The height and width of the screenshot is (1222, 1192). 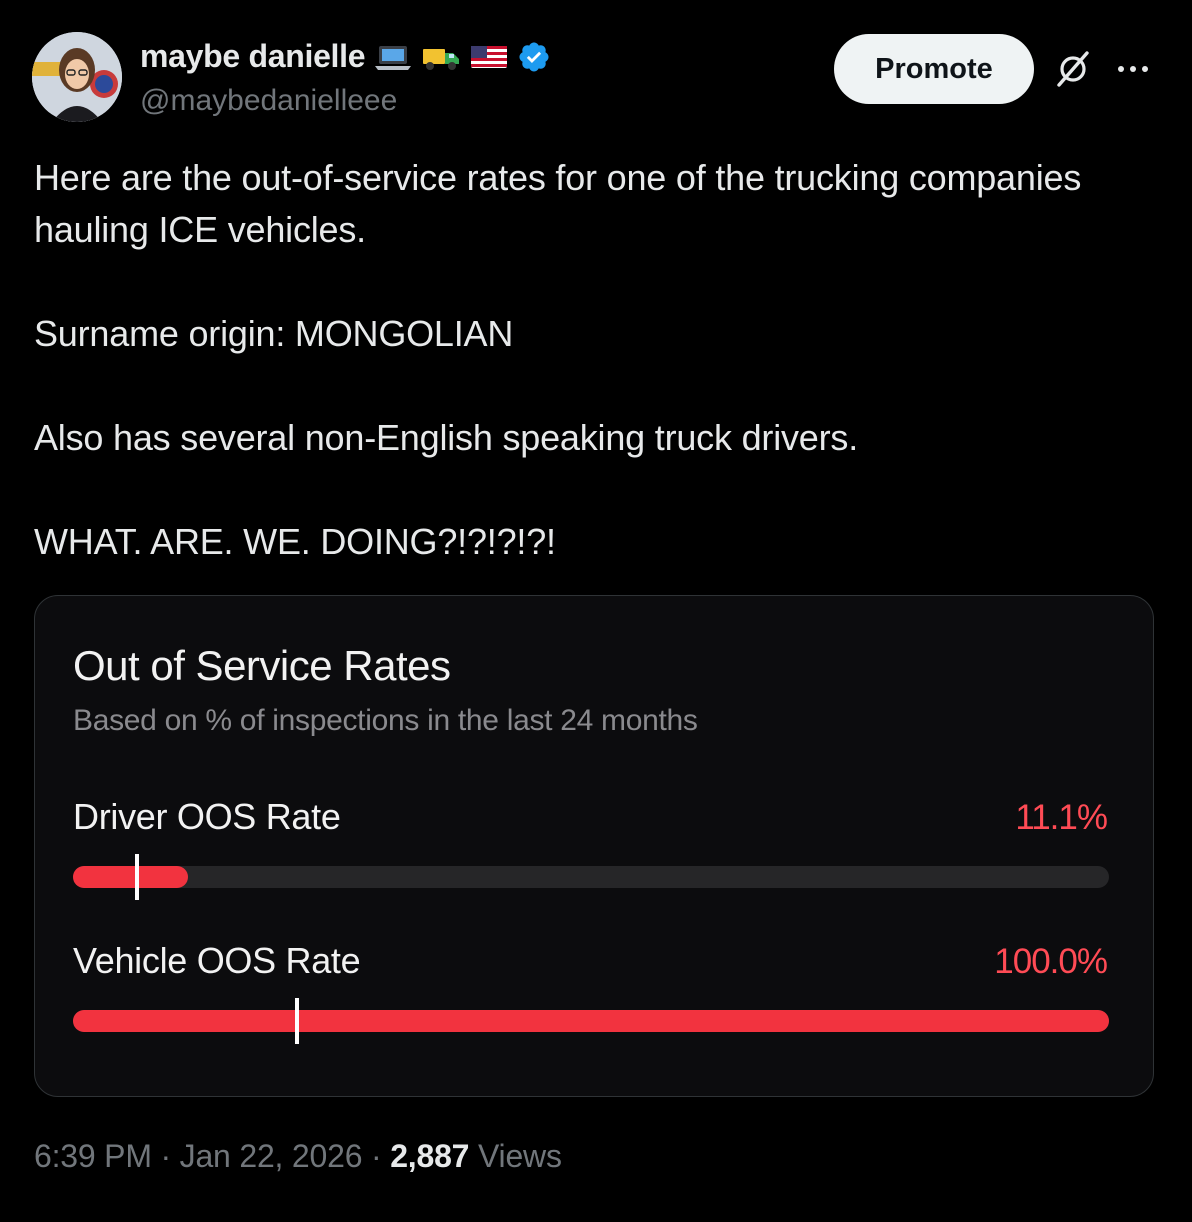 I want to click on laptop-emoji, so click(x=393, y=57).